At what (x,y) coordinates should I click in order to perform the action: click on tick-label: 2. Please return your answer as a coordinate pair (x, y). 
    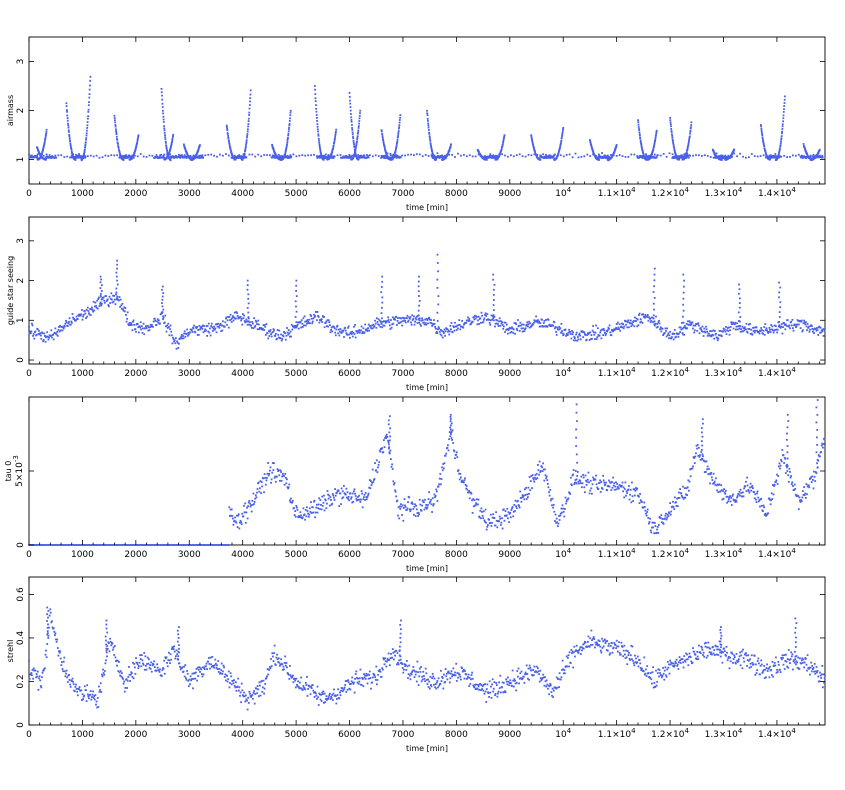
    Looking at the image, I should click on (21, 281).